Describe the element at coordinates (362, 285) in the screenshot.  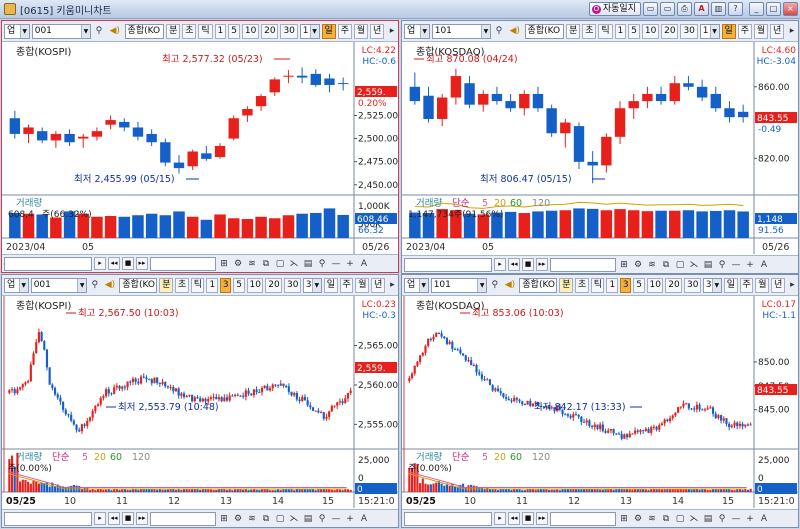
I see `period-button-월: 월` at that location.